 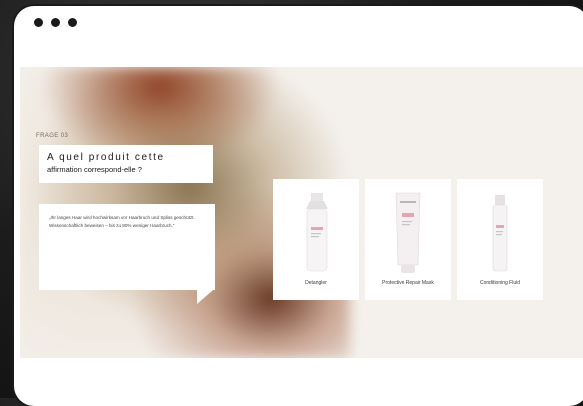 What do you see at coordinates (52, 136) in the screenshot?
I see `question-number: FRAGE 03` at bounding box center [52, 136].